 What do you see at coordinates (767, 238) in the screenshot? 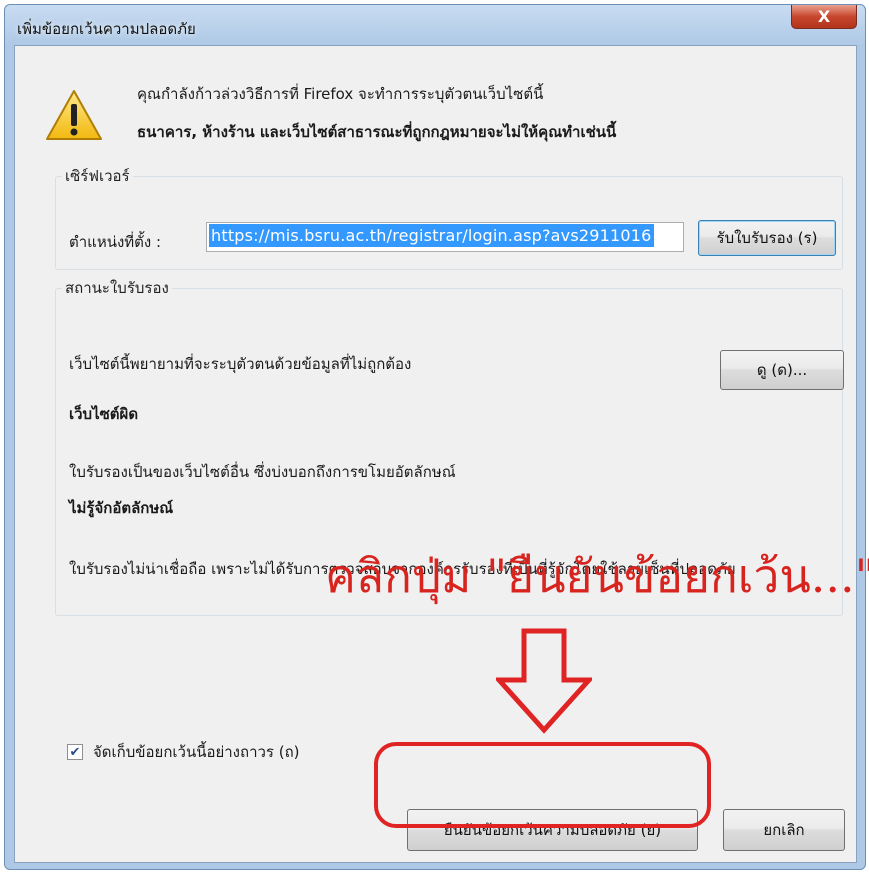
I see `get-certificate-button: รับใบรับรอง (ร)` at bounding box center [767, 238].